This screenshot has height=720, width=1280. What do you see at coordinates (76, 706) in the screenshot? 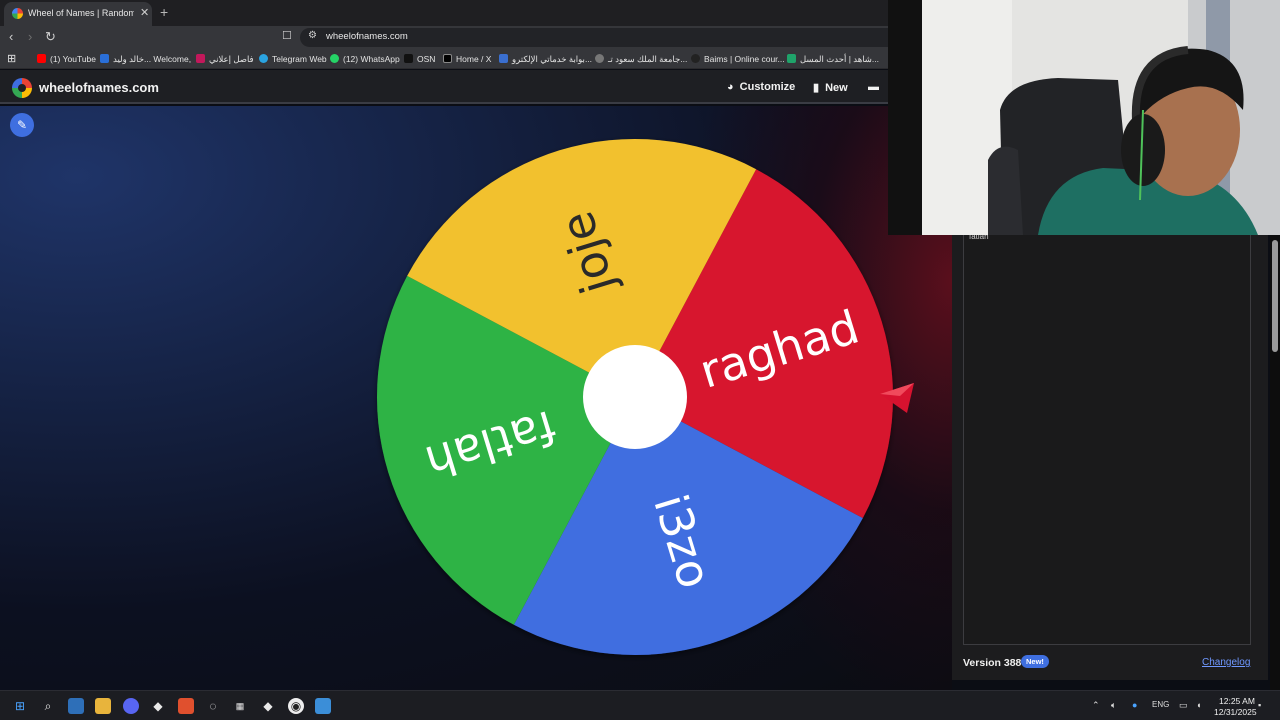
I see `photos-app-icon` at bounding box center [76, 706].